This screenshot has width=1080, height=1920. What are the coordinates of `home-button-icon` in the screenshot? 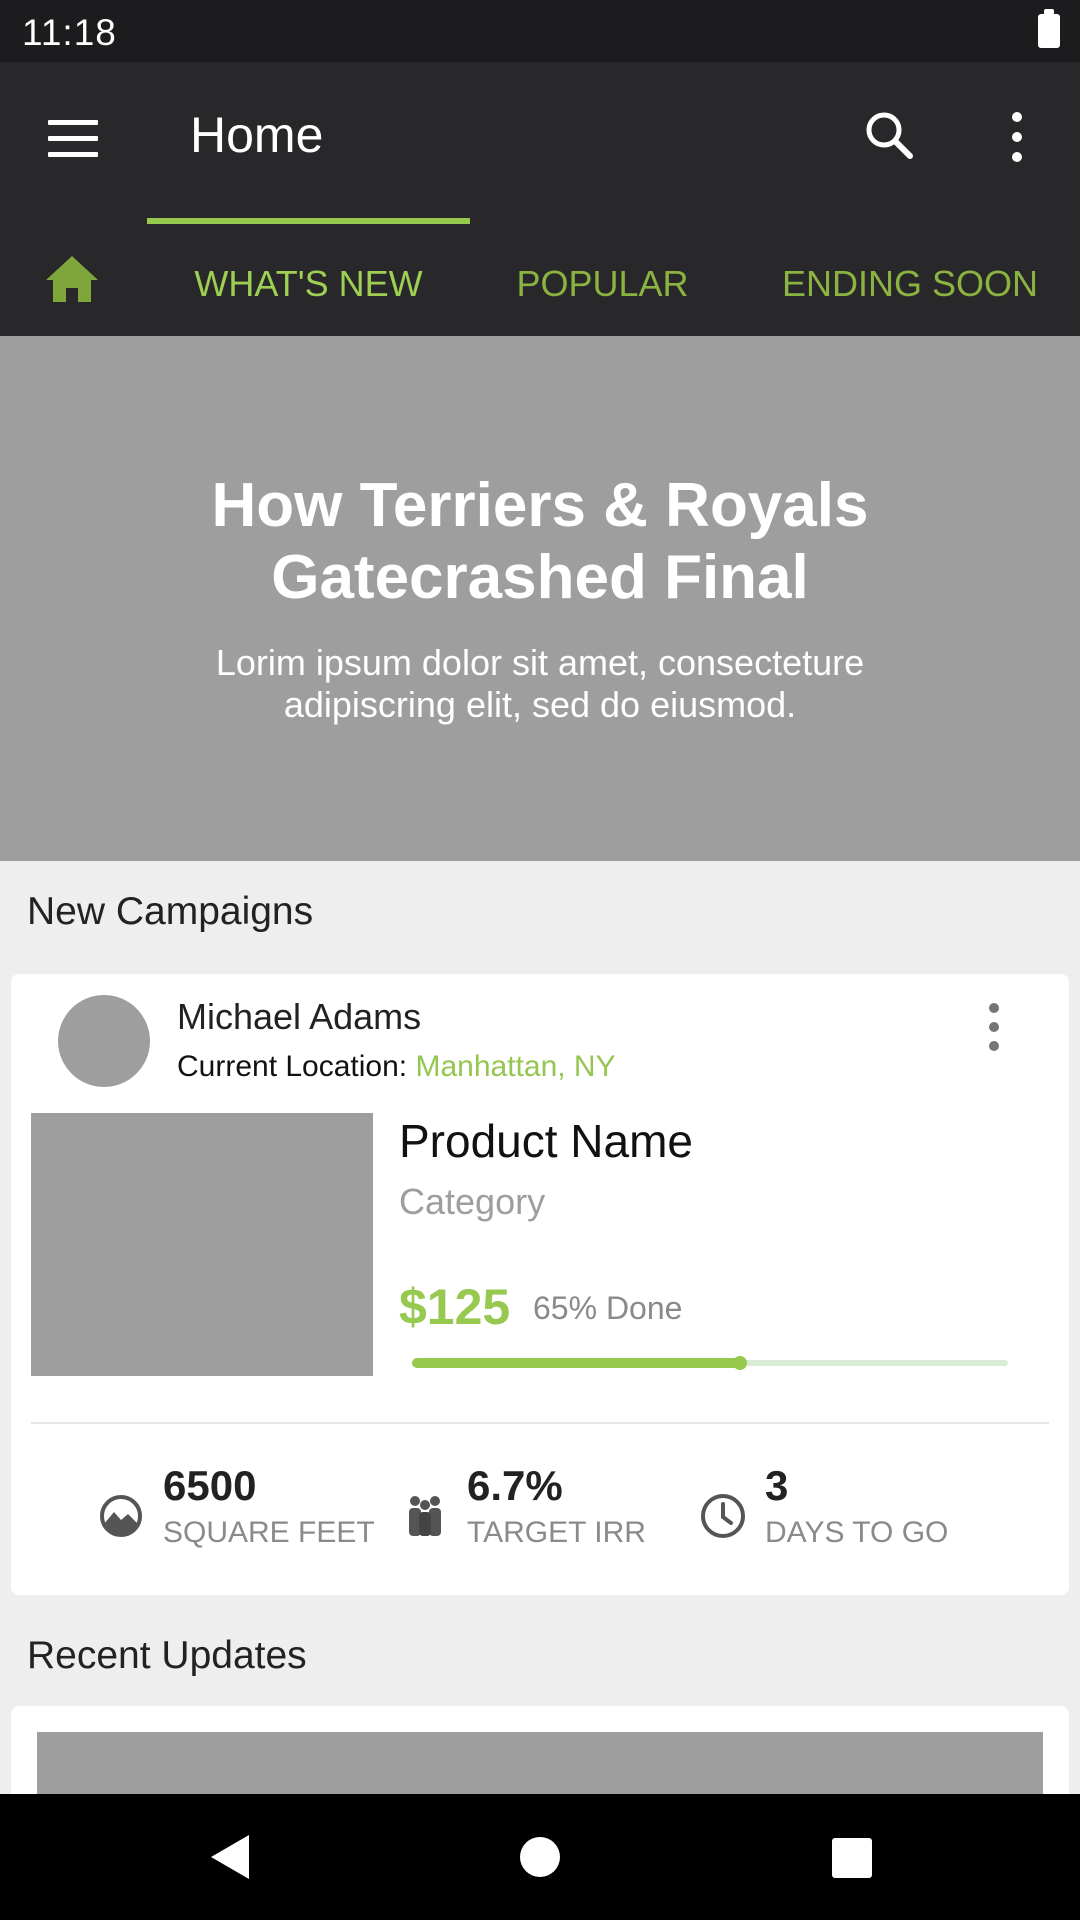 It's located at (540, 1857).